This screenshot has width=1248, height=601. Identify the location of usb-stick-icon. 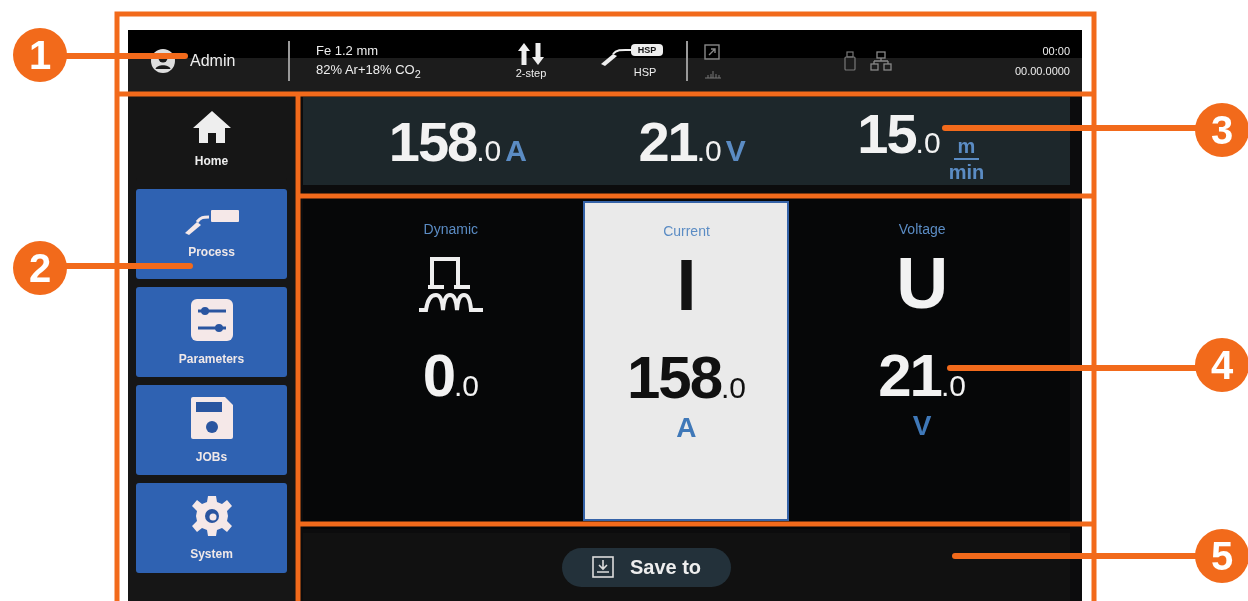
(850, 61).